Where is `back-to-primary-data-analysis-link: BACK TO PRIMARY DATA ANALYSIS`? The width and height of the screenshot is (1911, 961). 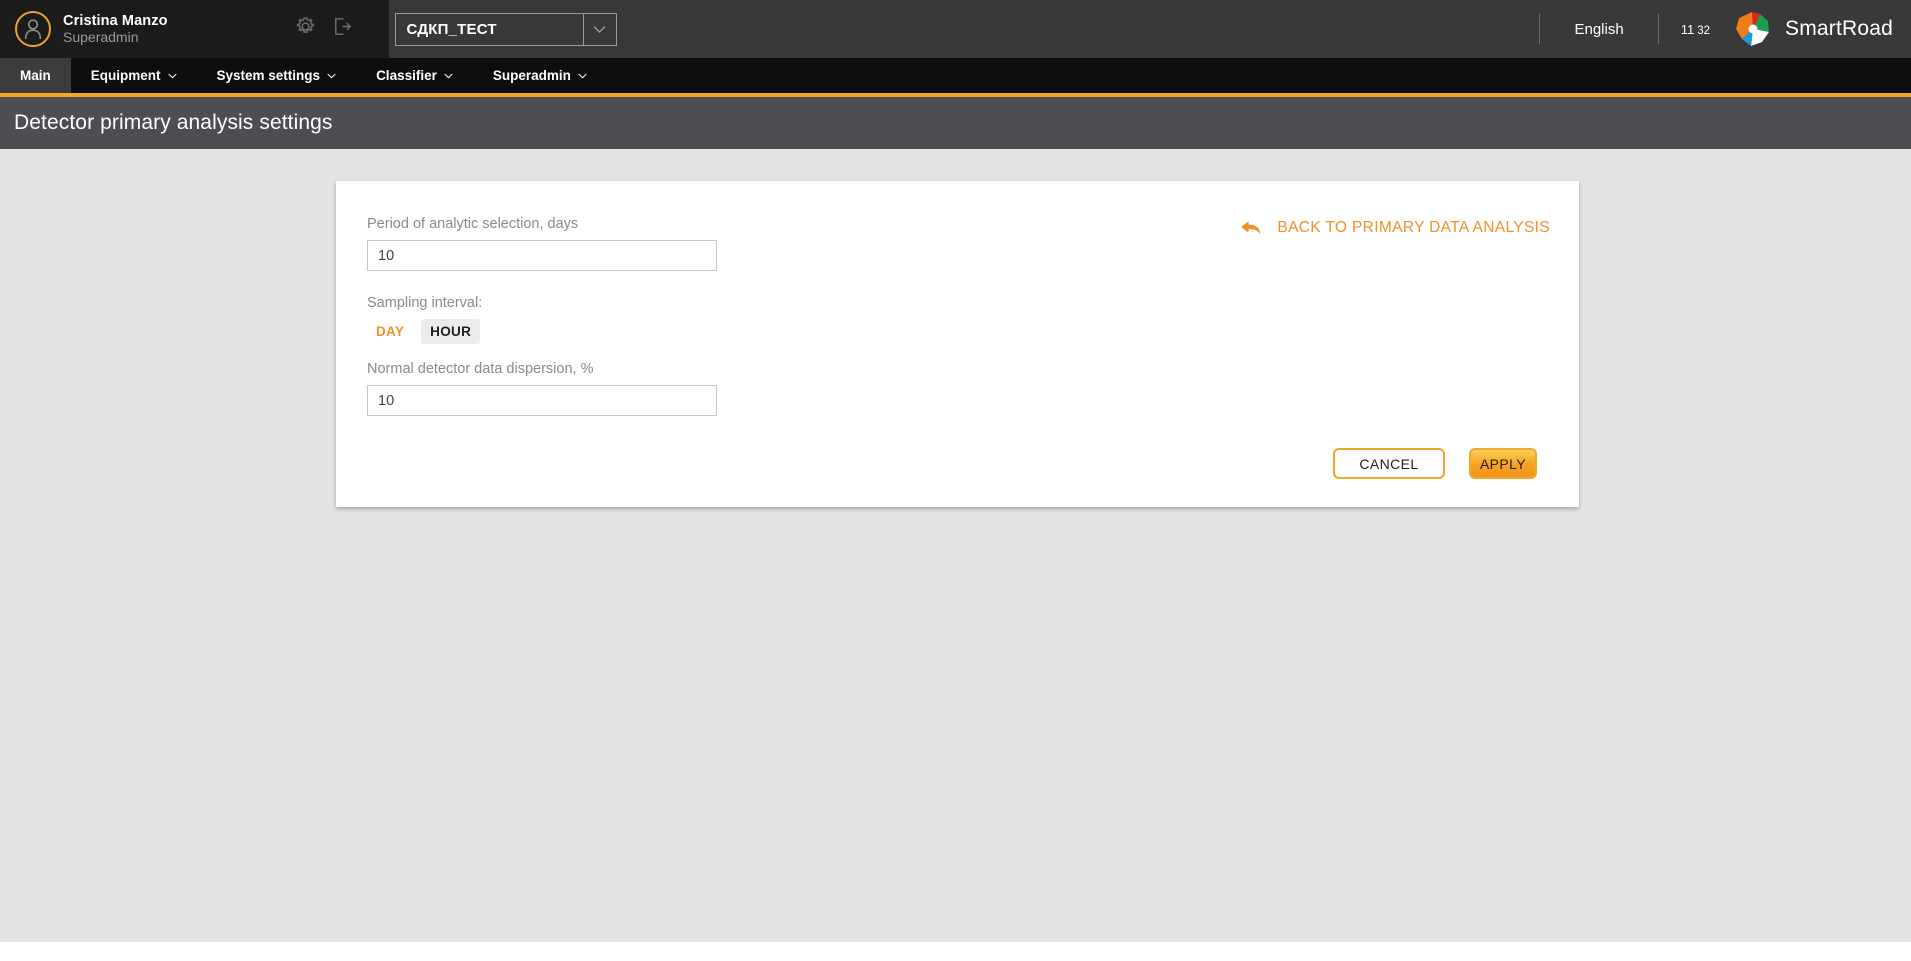
back-to-primary-data-analysis-link: BACK TO PRIMARY DATA ANALYSIS is located at coordinates (1394, 228).